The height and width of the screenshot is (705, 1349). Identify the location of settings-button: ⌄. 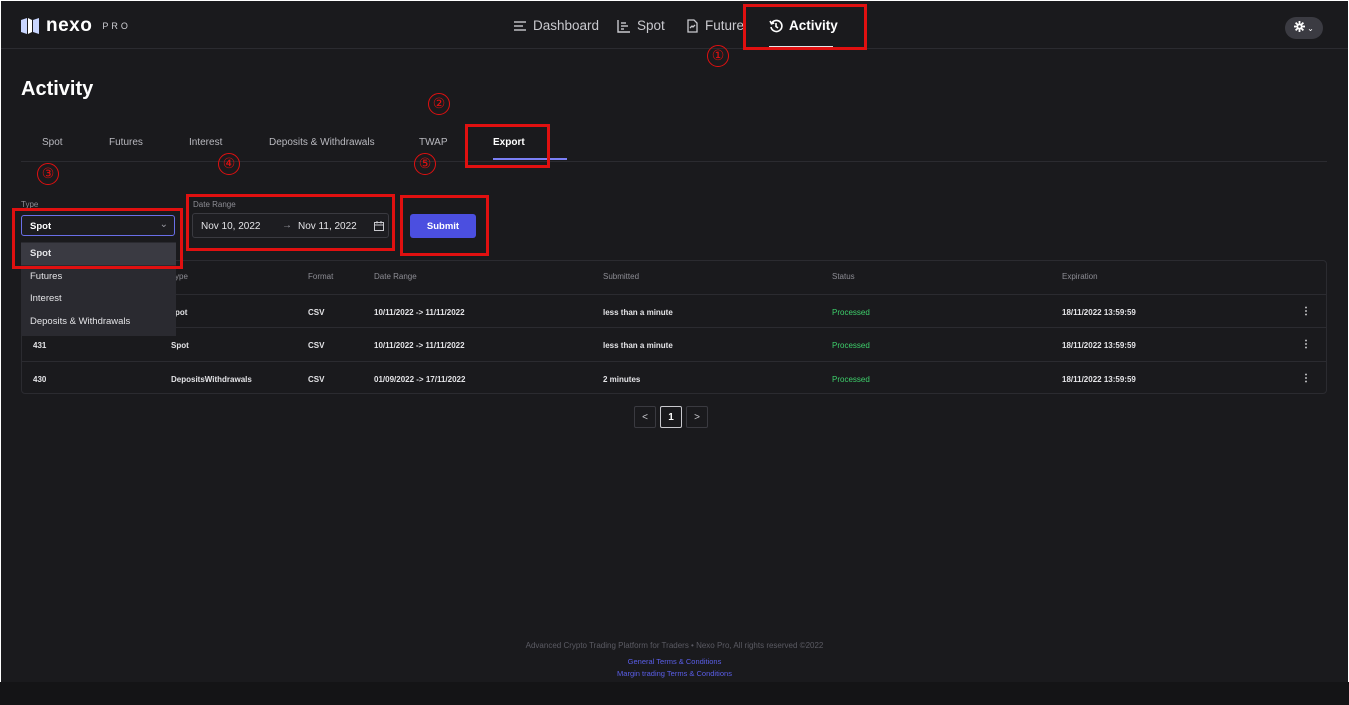
(1304, 28).